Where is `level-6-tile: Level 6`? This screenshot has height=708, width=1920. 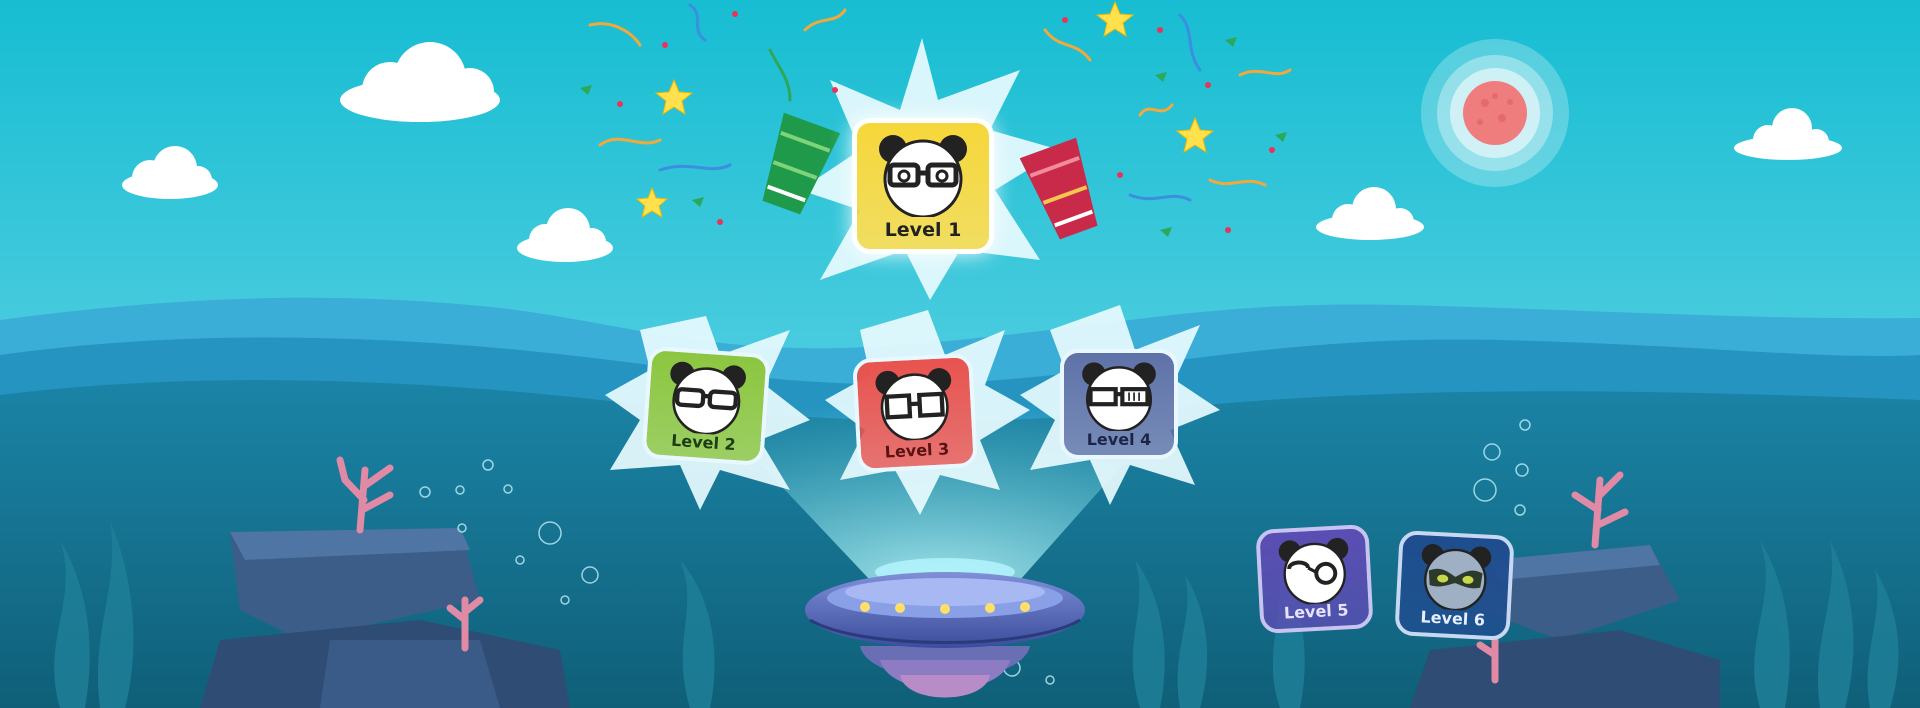
level-6-tile: Level 6 is located at coordinates (1454, 585).